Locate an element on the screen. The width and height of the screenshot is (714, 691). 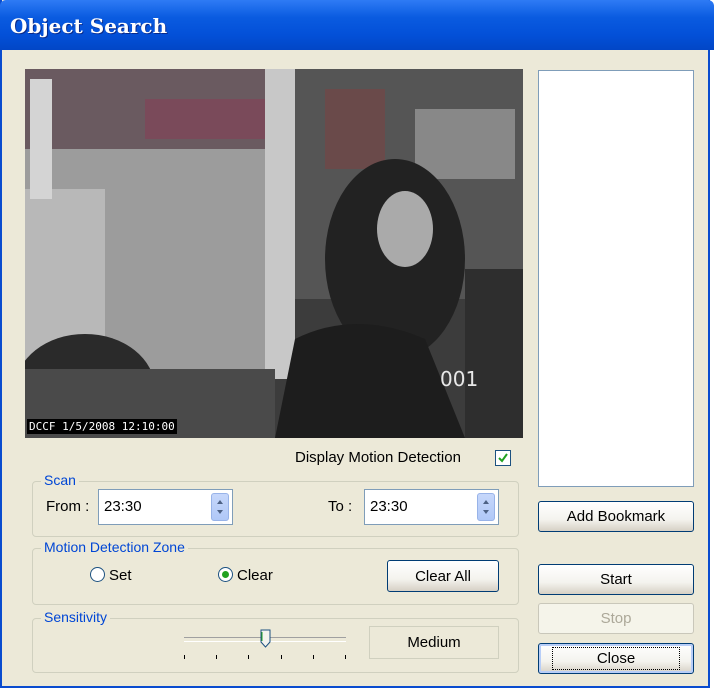
display-motion-detection-checkbox is located at coordinates (503, 458).